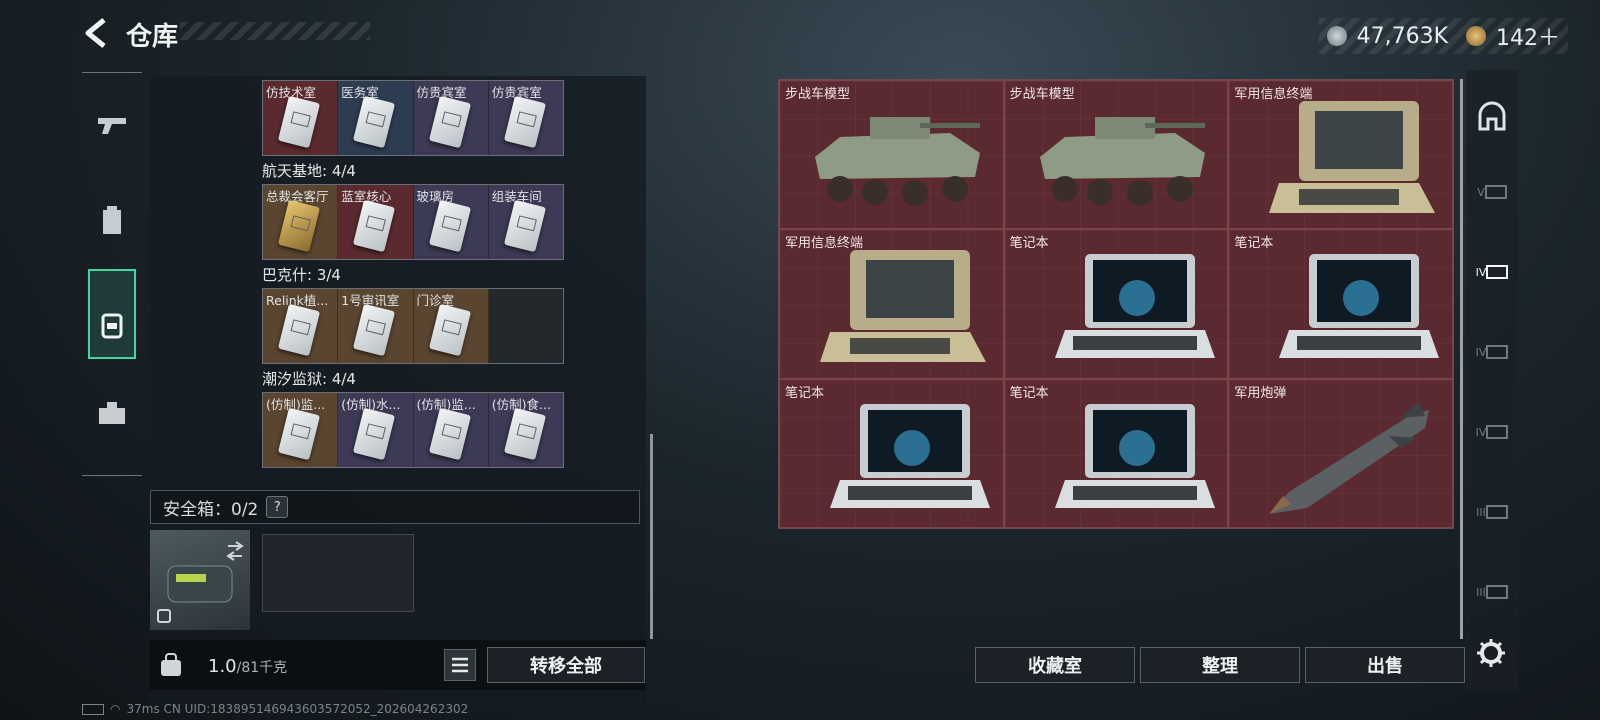 This screenshot has height=720, width=1600. I want to click on tier-label: V, so click(1481, 192).